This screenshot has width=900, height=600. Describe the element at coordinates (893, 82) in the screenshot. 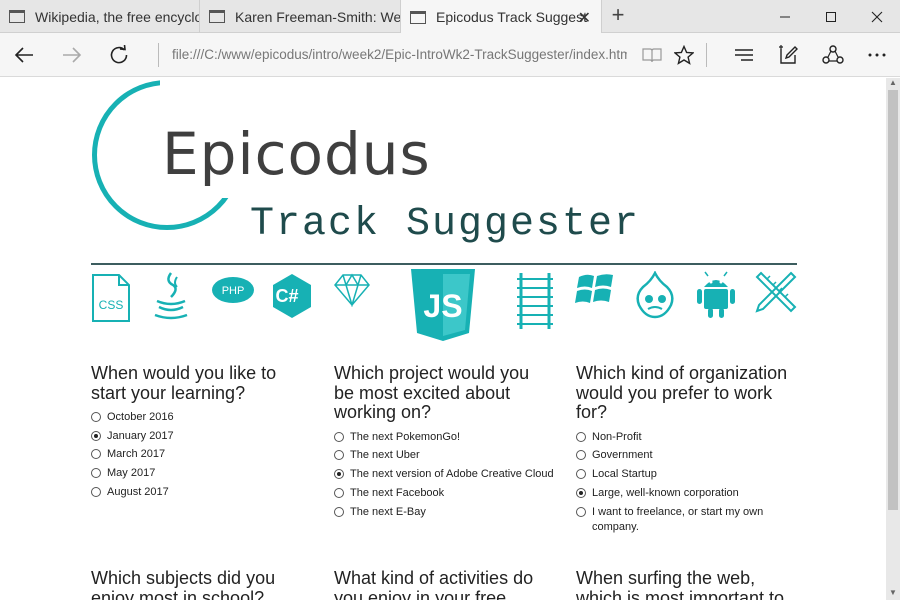

I see `scroll-up-arrow-icon: ▲` at that location.